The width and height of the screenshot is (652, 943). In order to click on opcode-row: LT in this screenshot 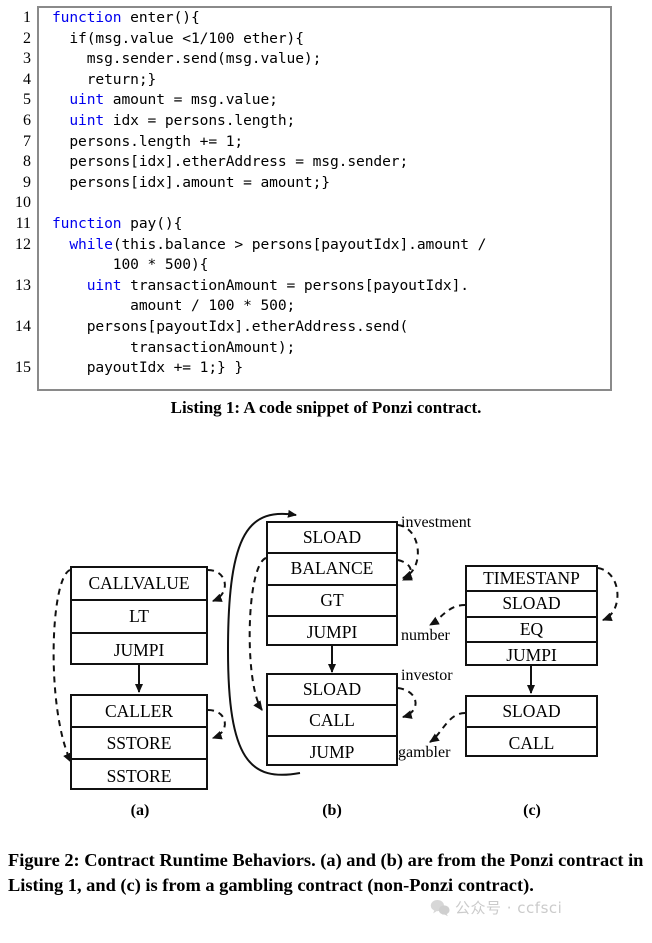, I will do `click(139, 617)`.